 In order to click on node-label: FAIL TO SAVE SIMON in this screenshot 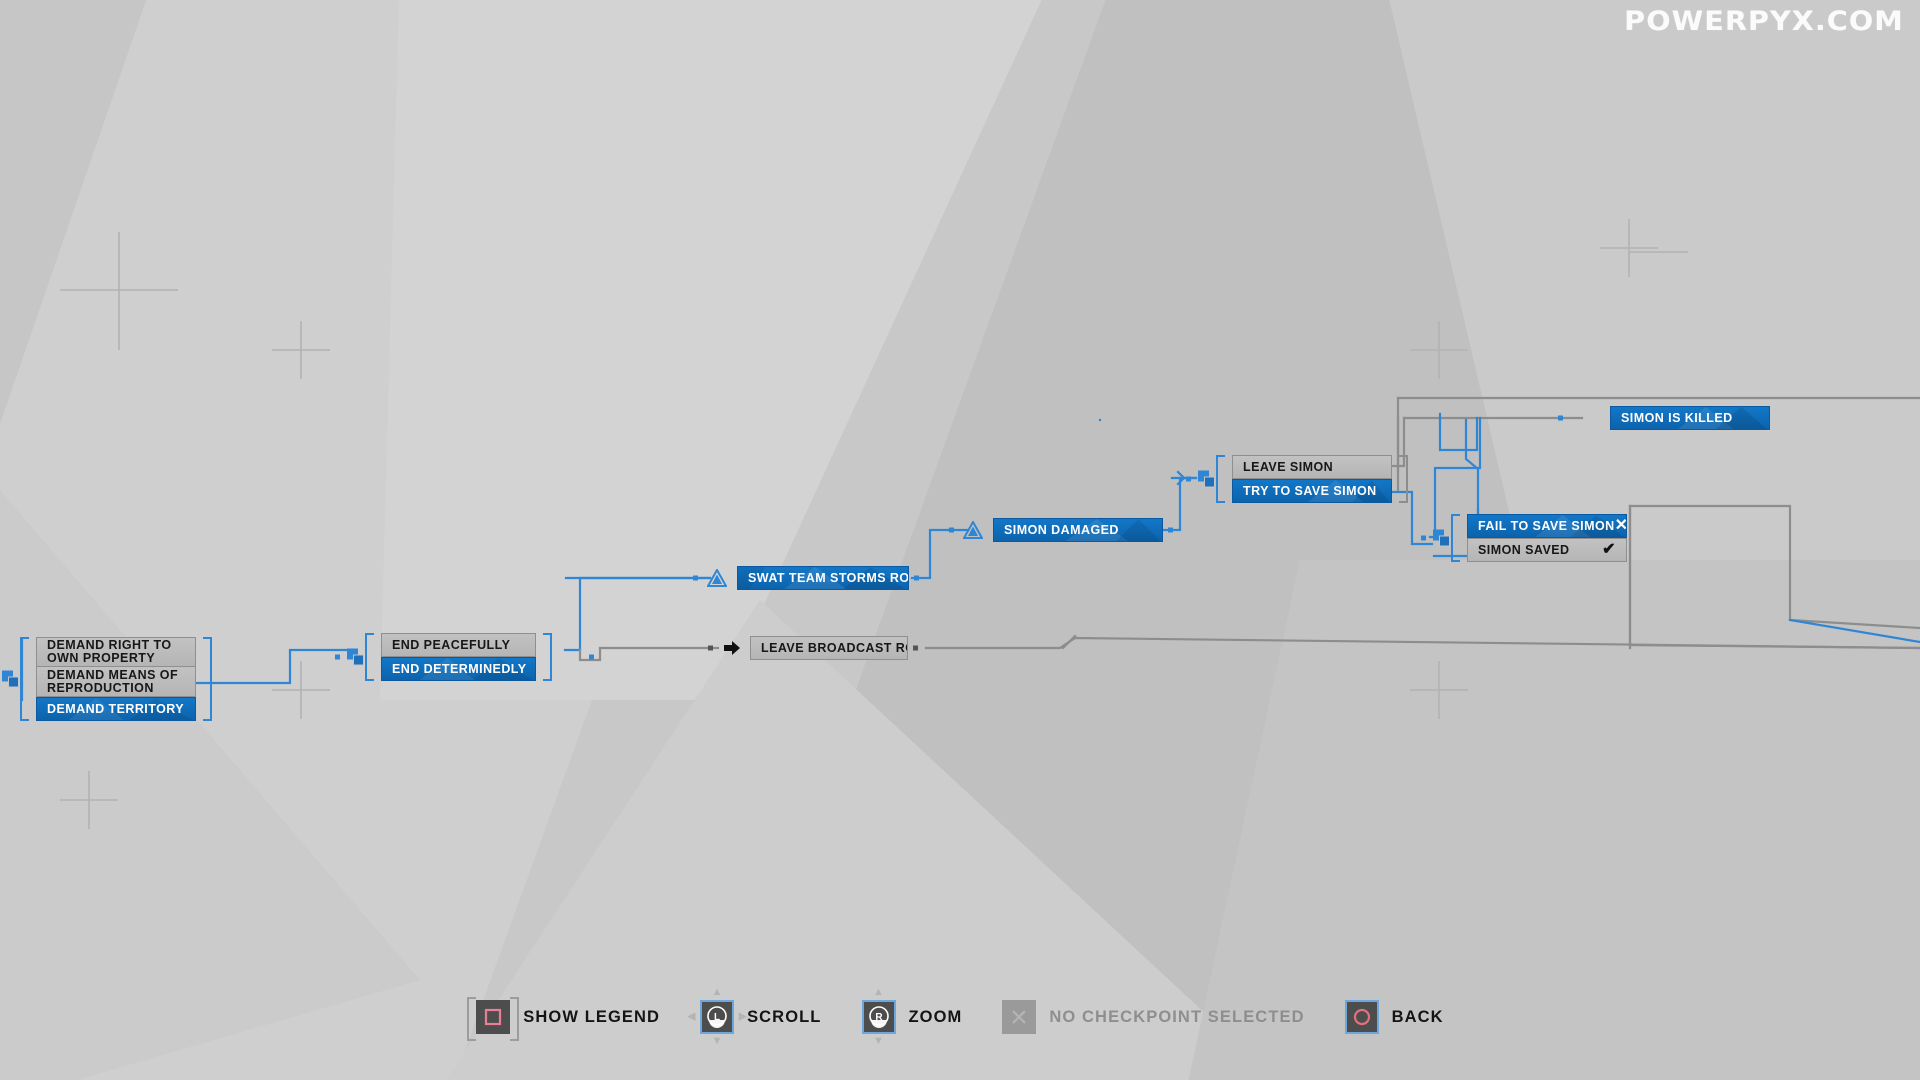, I will do `click(1546, 526)`.